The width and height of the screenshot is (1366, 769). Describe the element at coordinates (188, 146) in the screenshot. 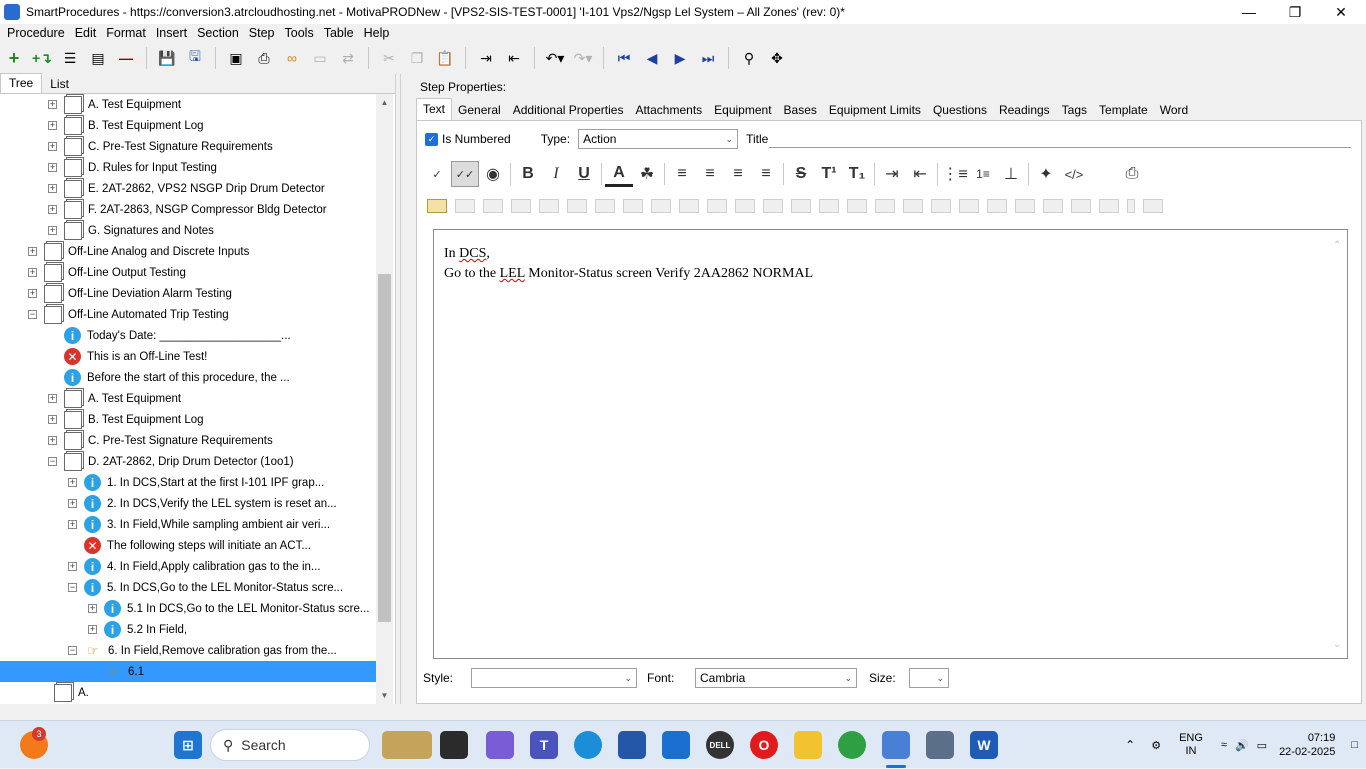

I see `tree-node: + C. Pre-Test Signature Requirements` at that location.